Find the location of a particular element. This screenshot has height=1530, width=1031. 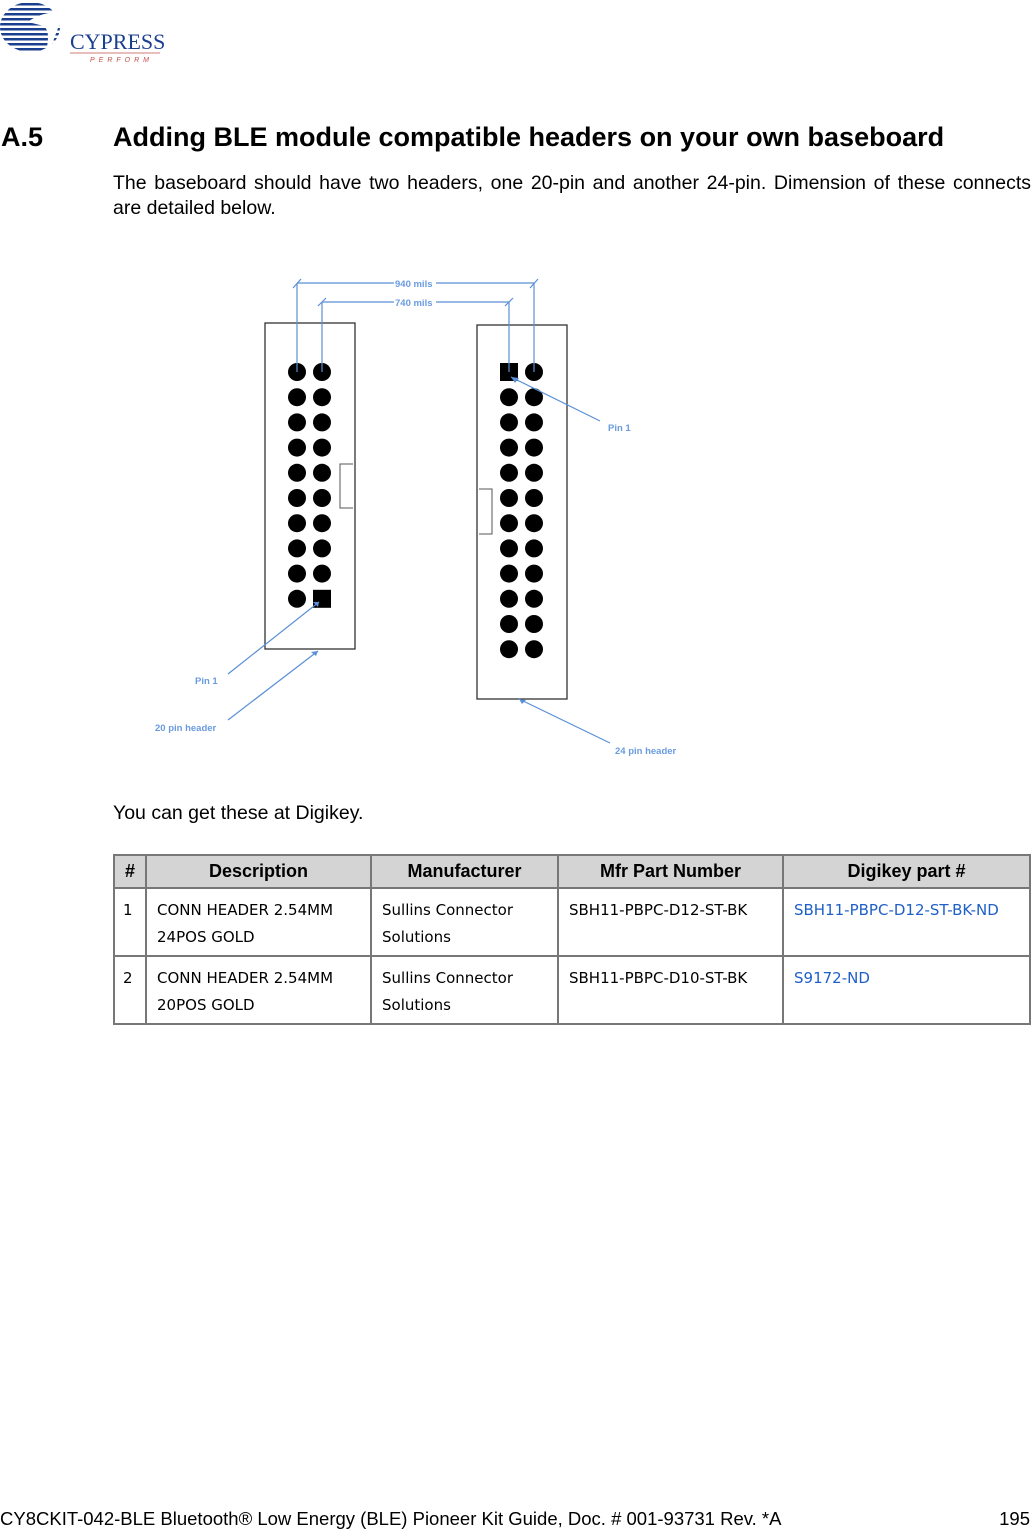

digikey-link: S9172-ND is located at coordinates (832, 978).